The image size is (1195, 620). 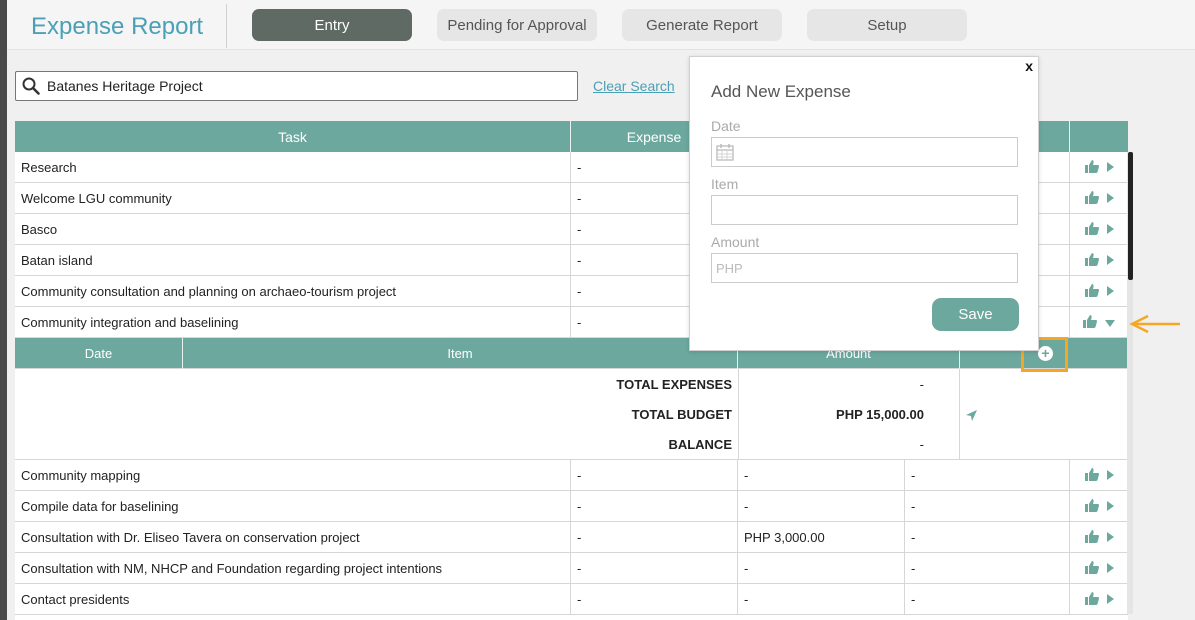 I want to click on total-budget-label: TOTAL BUDGET, so click(x=681, y=414).